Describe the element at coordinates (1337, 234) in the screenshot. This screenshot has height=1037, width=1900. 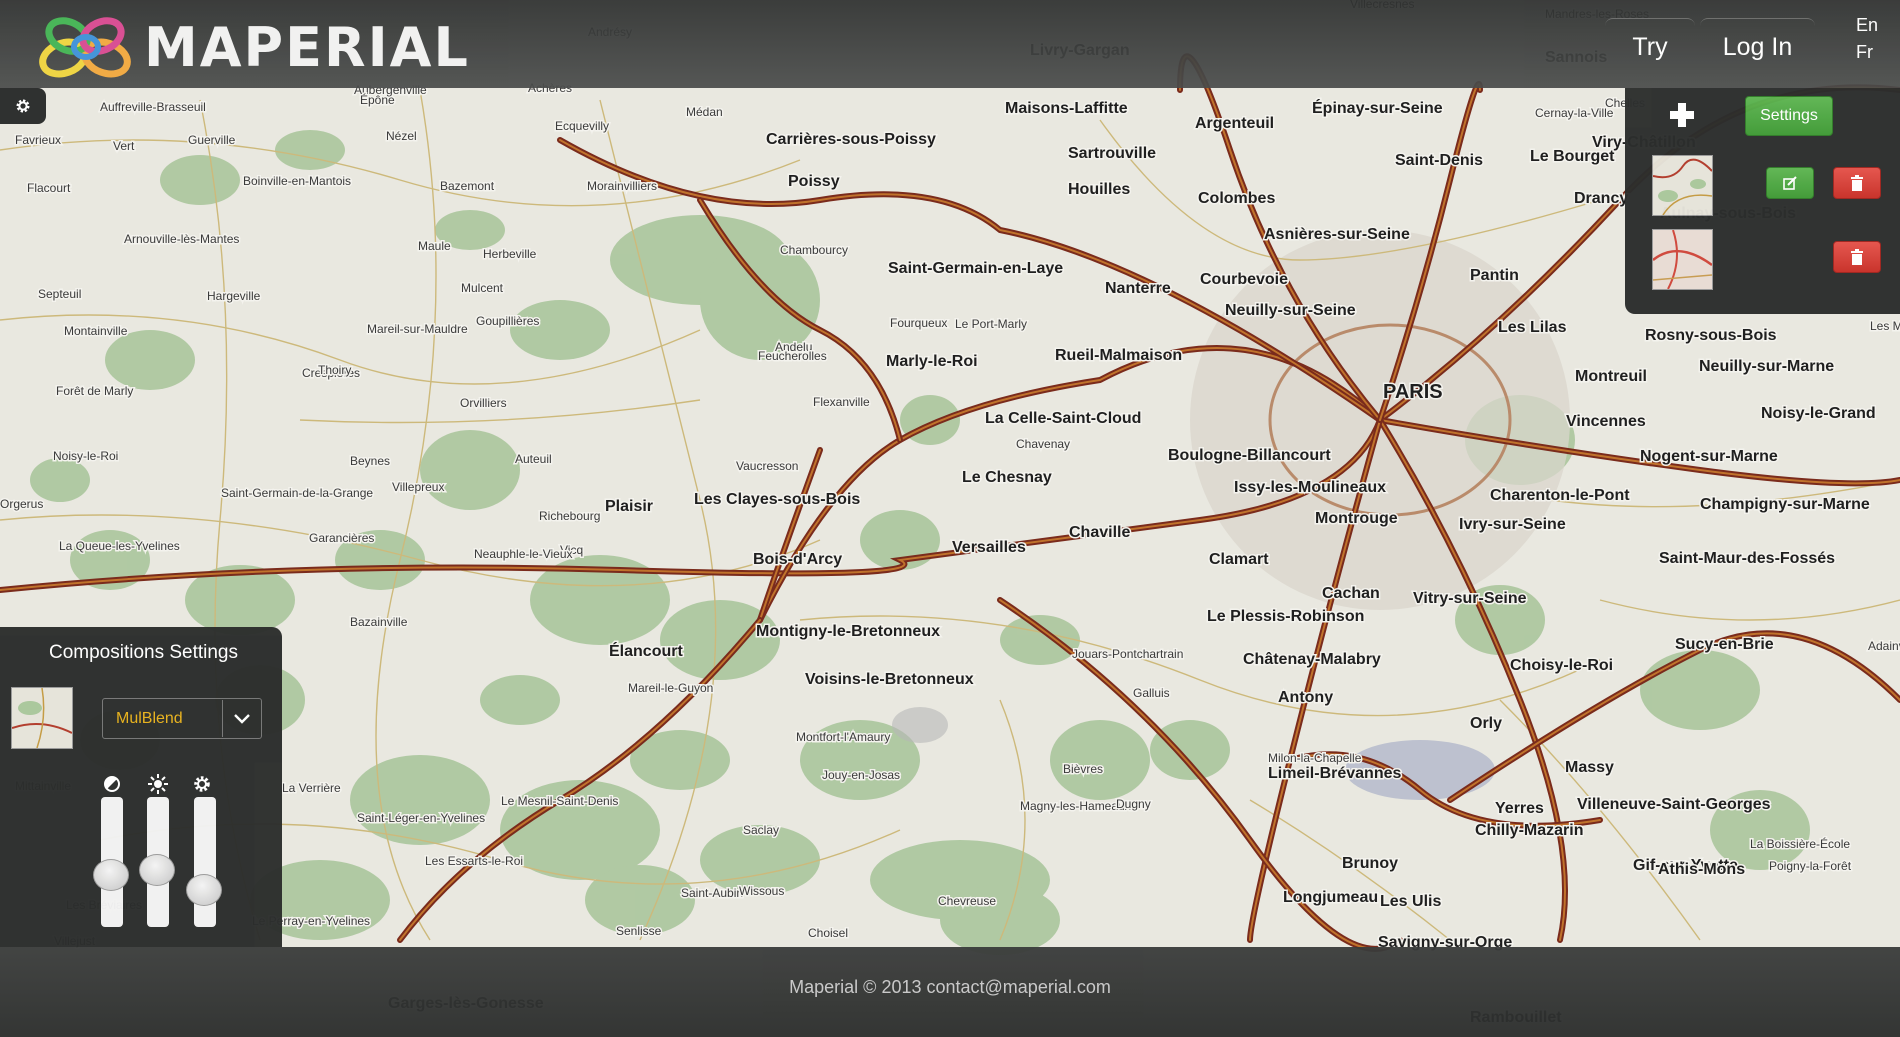
I see `place-label-major: Asnières-sur-Seine` at that location.